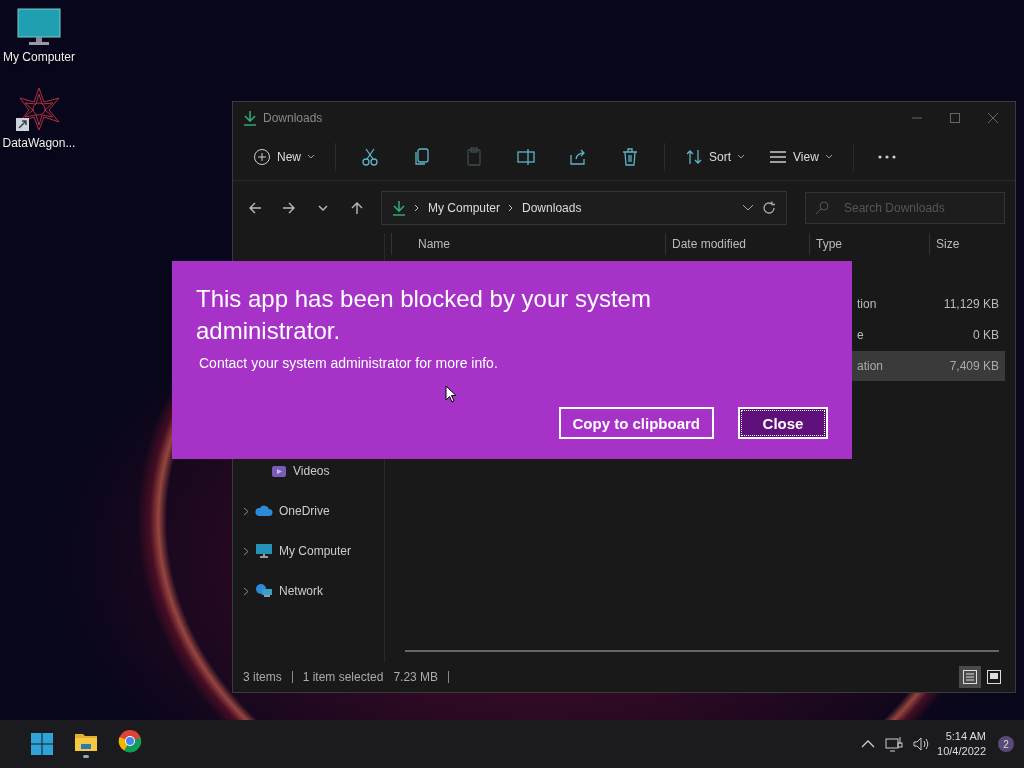 The height and width of the screenshot is (768, 1024). Describe the element at coordinates (130, 741) in the screenshot. I see `browser-icon` at that location.